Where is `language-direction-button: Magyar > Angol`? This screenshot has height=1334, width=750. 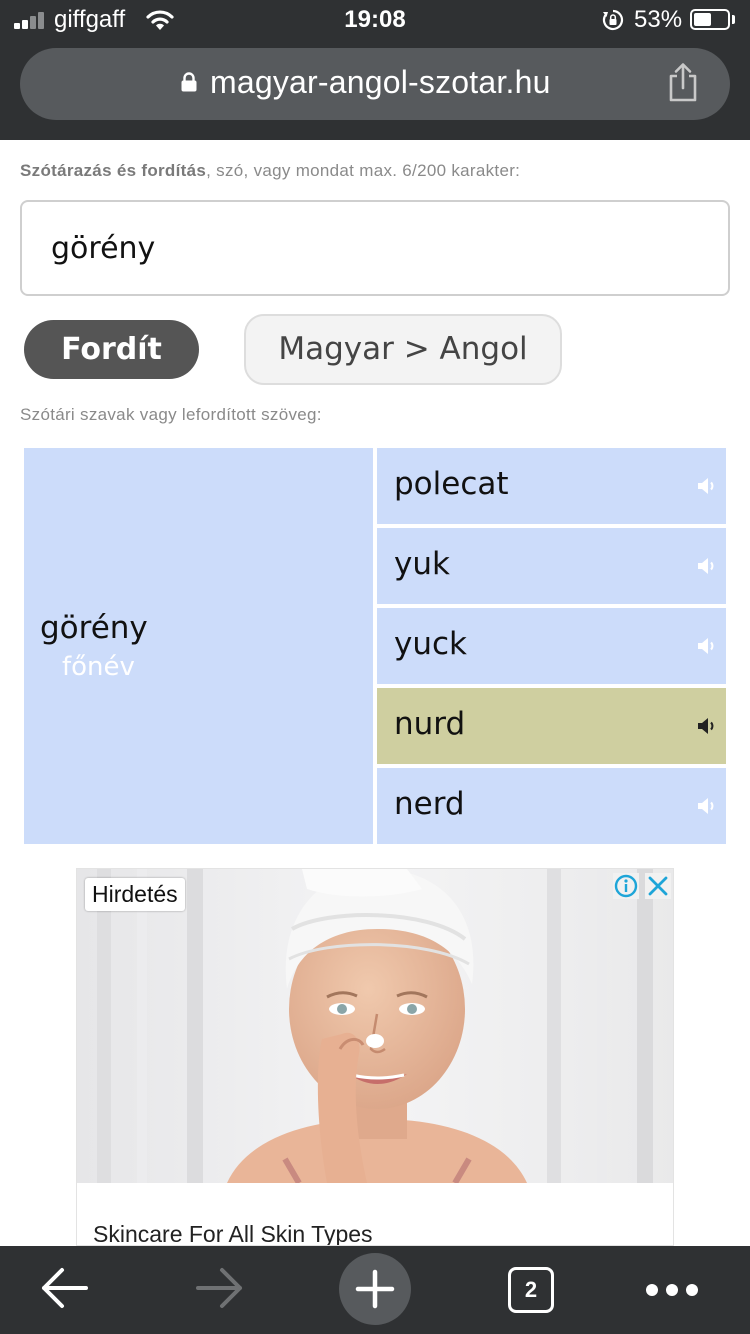 language-direction-button: Magyar > Angol is located at coordinates (403, 349).